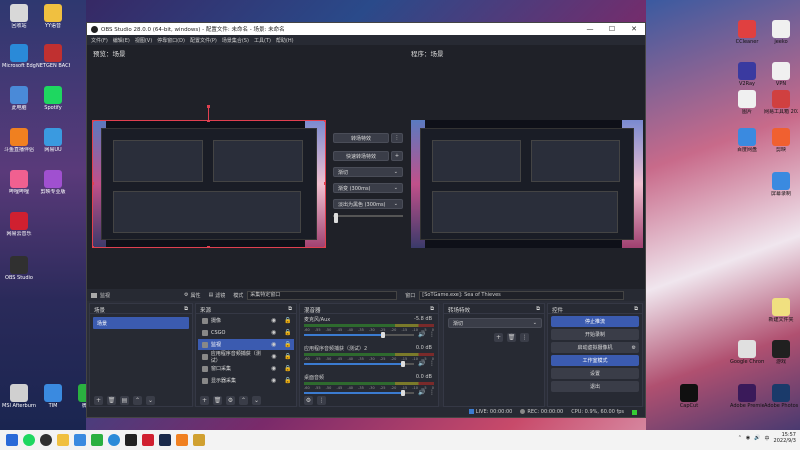 This screenshot has height=450, width=800. What do you see at coordinates (383, 335) in the screenshot?
I see `volume-knob` at bounding box center [383, 335].